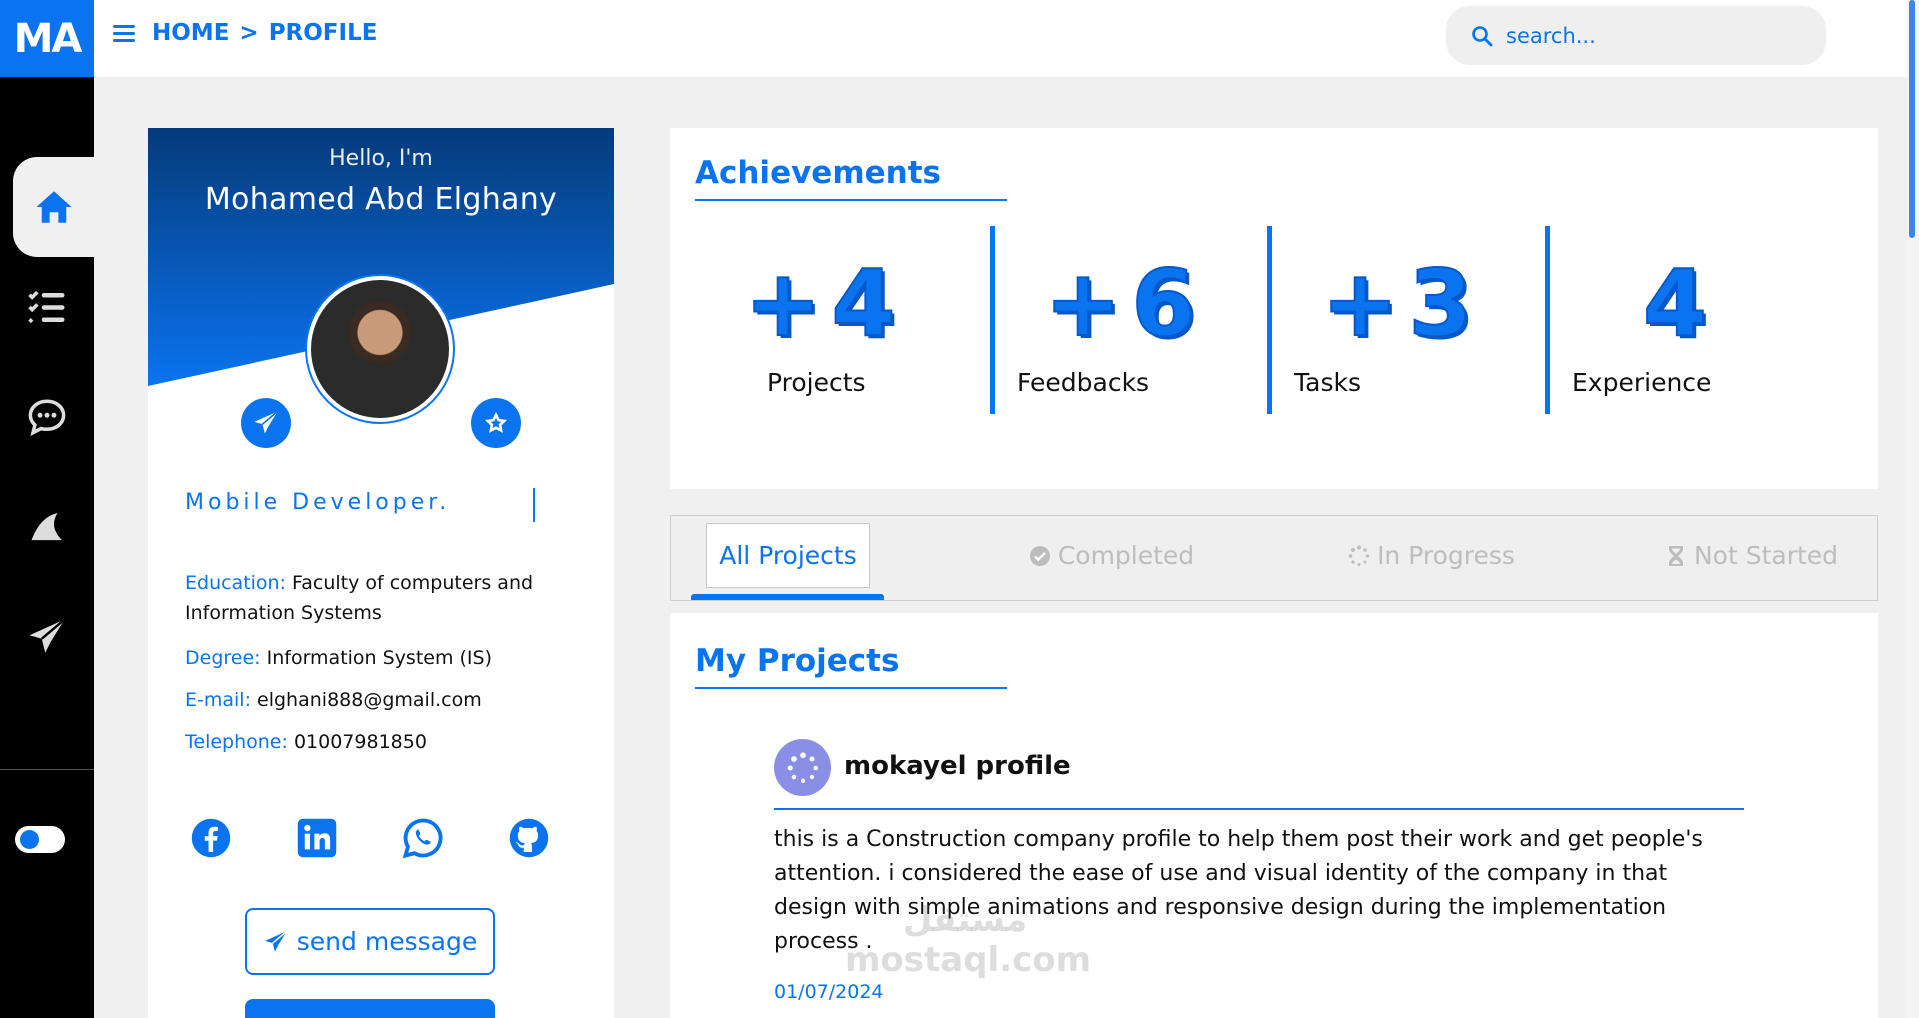  I want to click on breadcrumb-home: HOME, so click(190, 33).